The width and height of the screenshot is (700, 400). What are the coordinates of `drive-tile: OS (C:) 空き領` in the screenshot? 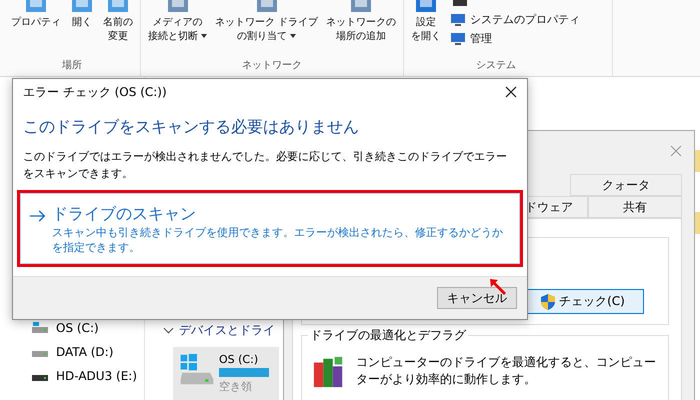 It's located at (226, 373).